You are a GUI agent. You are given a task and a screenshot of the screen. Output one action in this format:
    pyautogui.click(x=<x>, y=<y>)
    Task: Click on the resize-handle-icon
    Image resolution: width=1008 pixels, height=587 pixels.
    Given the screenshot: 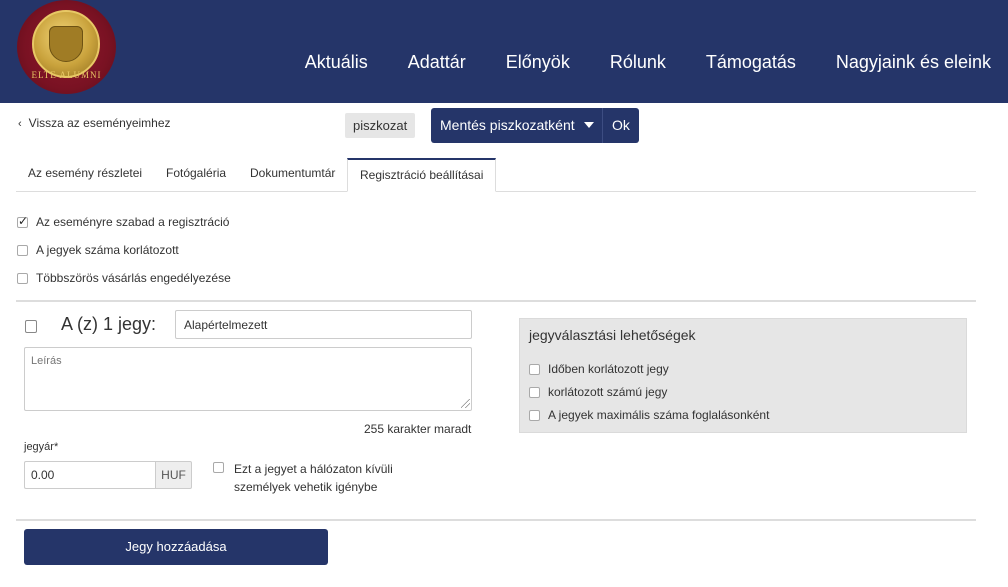 What is the action you would take?
    pyautogui.click(x=465, y=403)
    